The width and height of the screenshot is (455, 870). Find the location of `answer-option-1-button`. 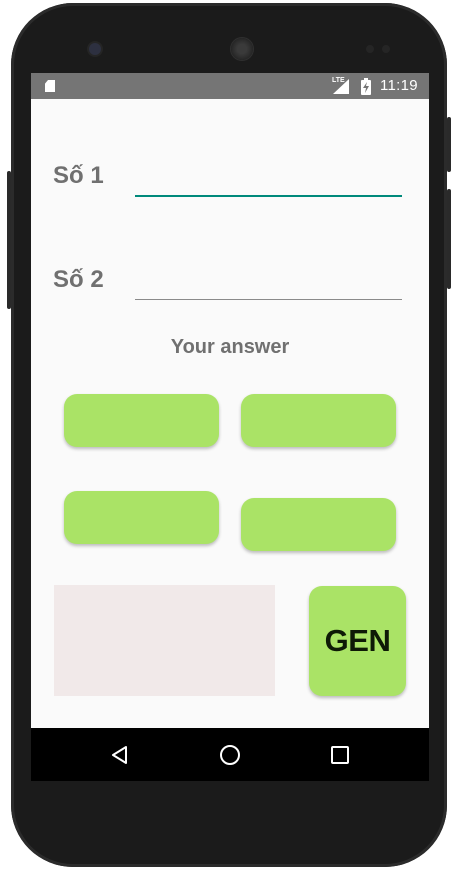

answer-option-1-button is located at coordinates (141, 420).